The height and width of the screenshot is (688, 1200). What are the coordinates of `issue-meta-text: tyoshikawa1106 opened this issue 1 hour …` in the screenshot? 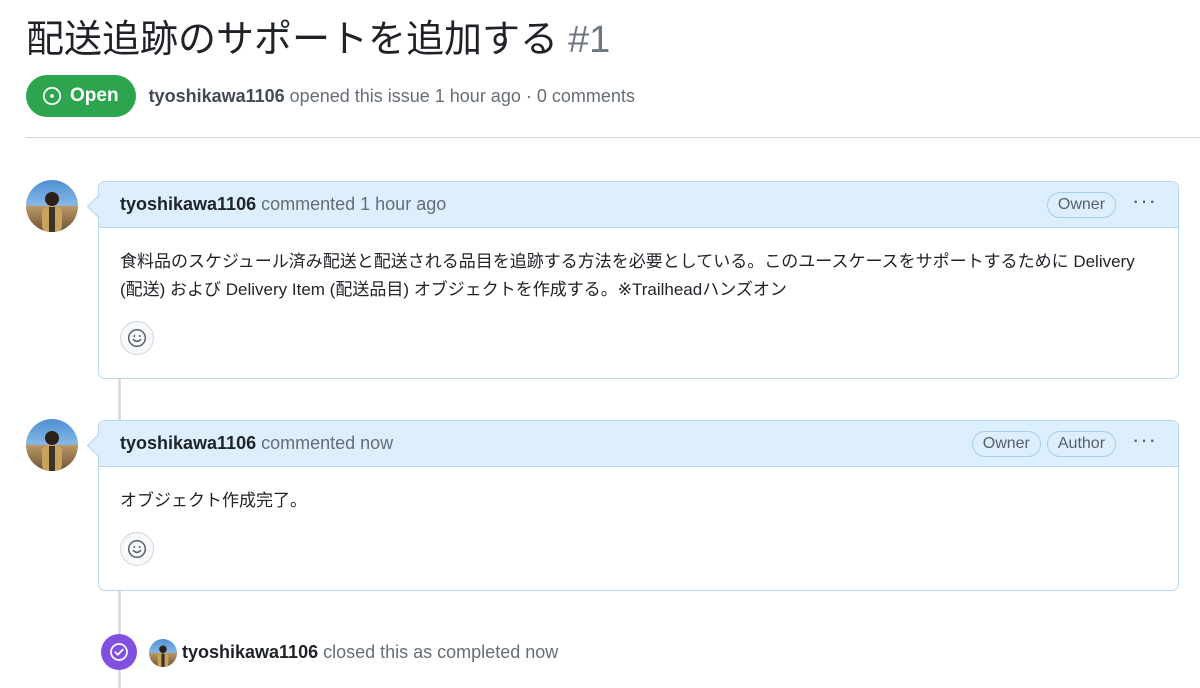 It's located at (392, 96).